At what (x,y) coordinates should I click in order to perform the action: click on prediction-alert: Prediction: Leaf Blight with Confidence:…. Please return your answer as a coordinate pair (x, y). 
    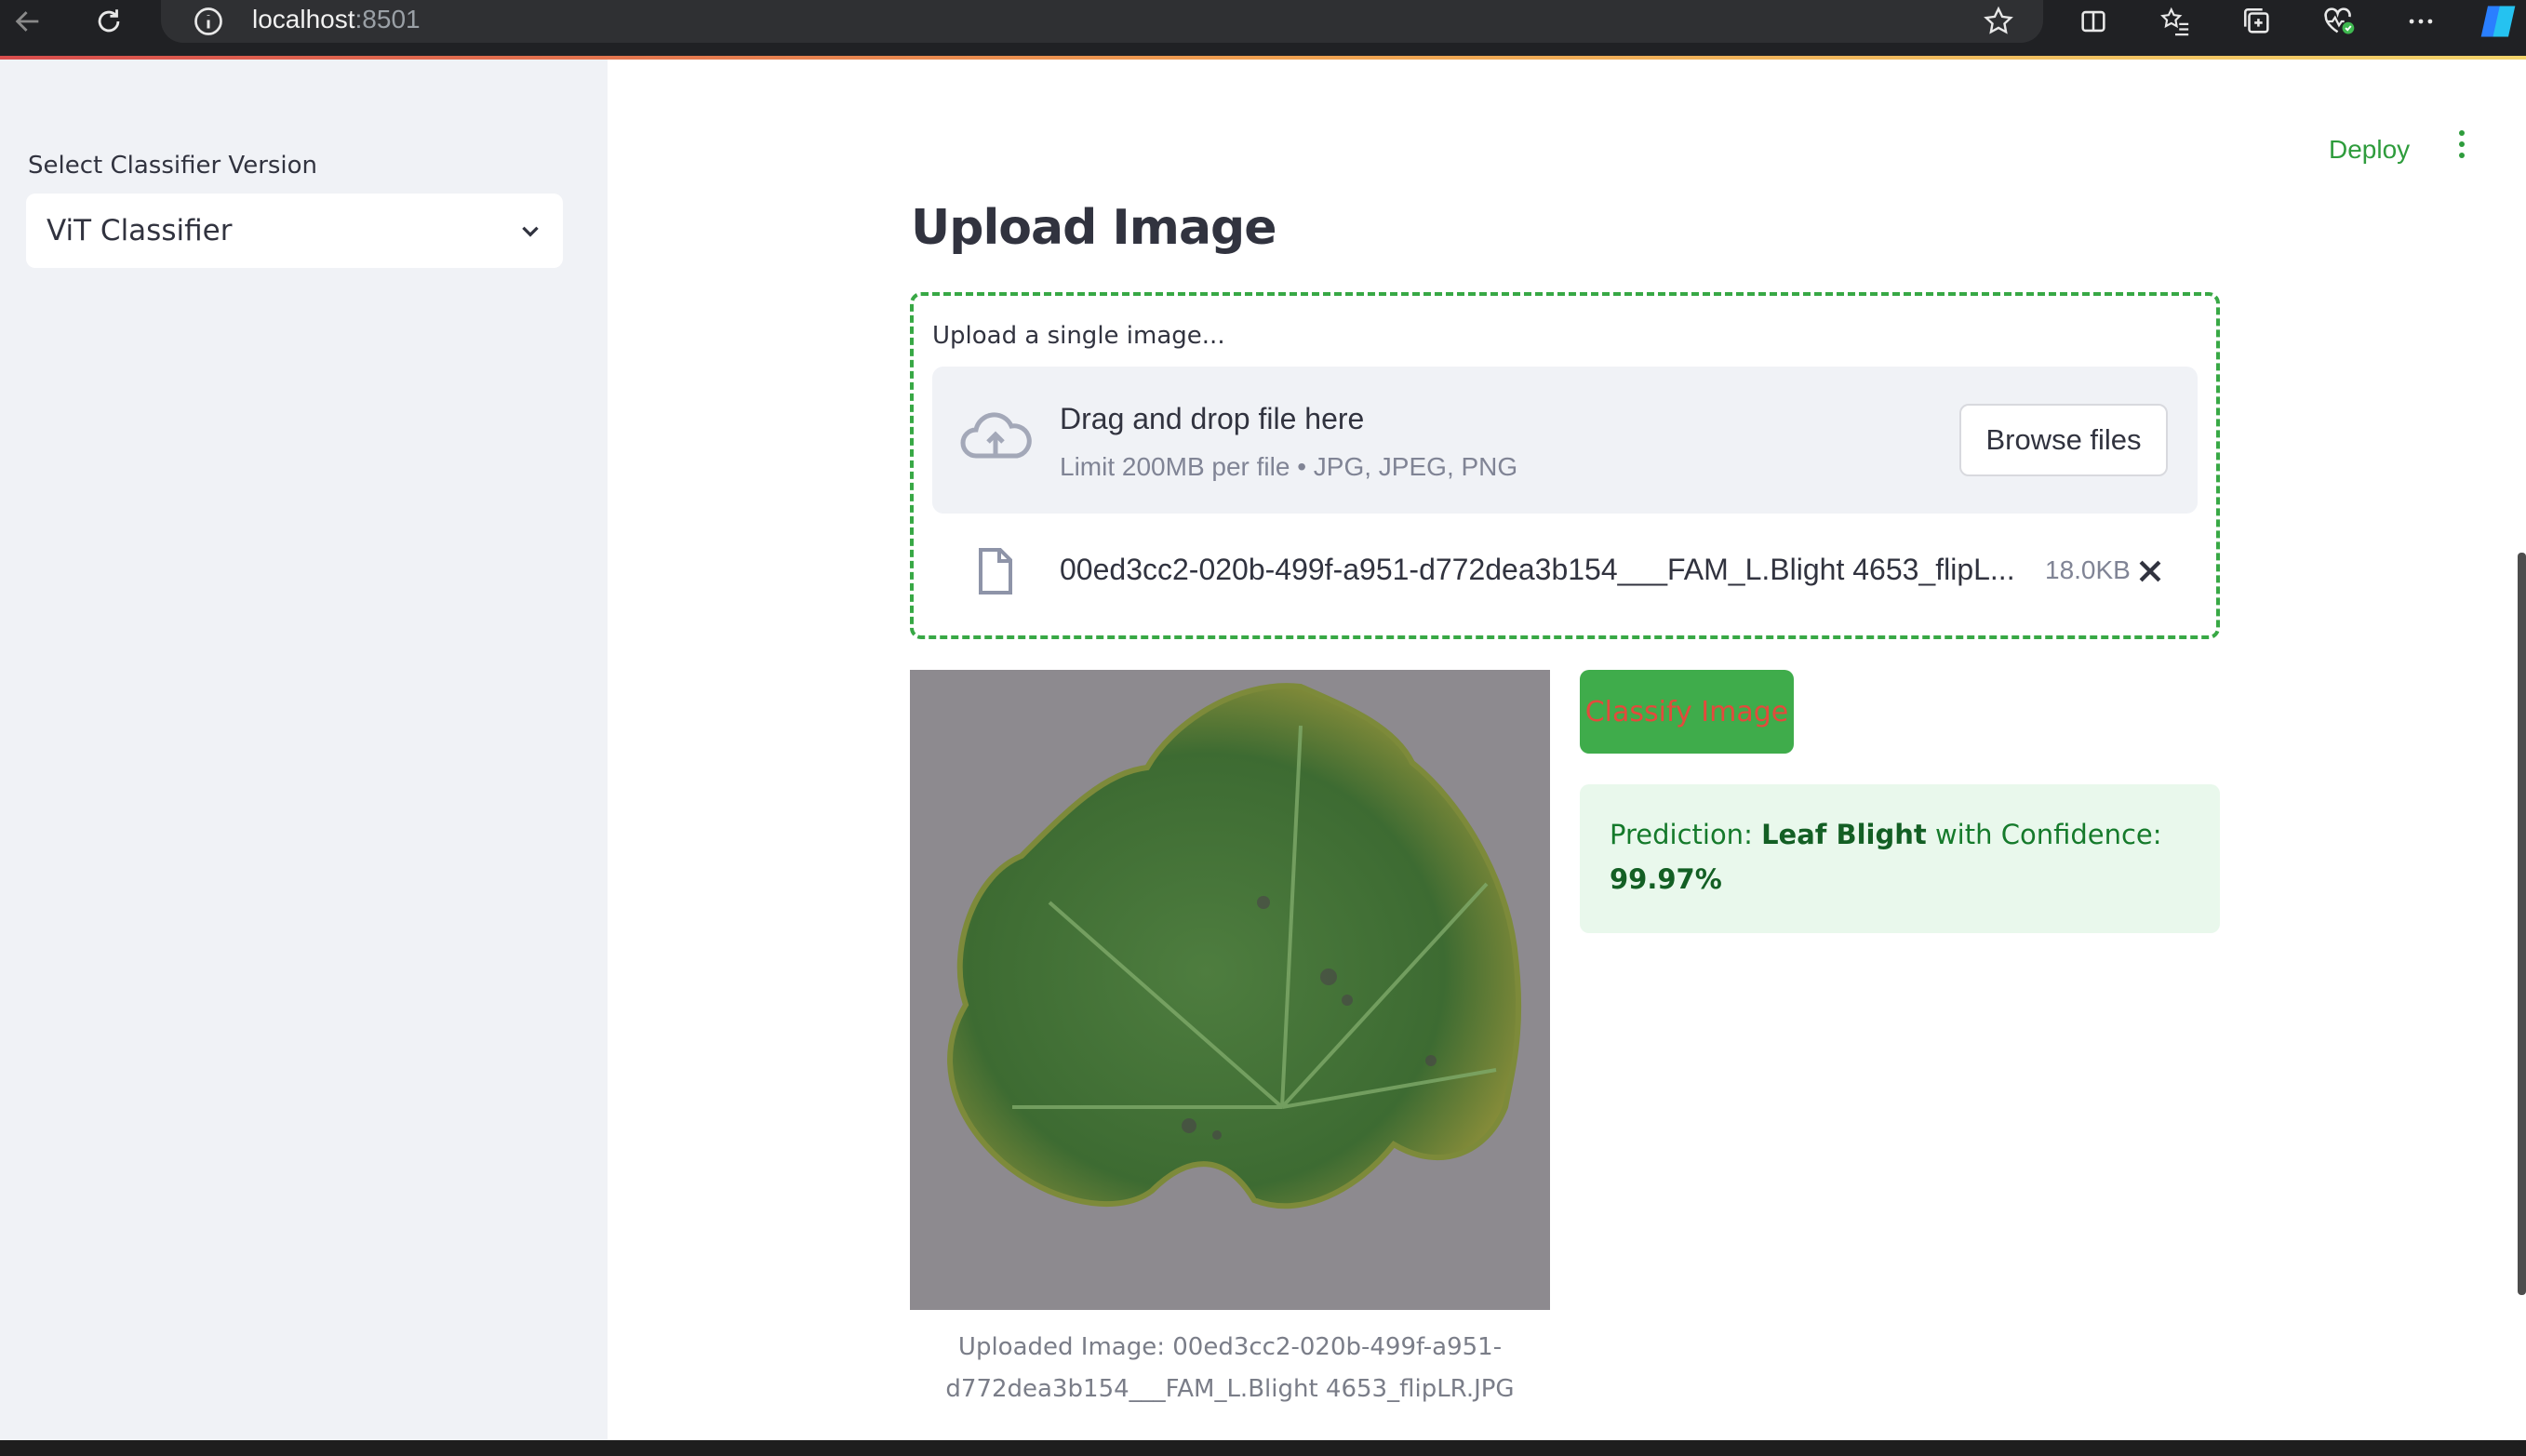
    Looking at the image, I should click on (1900, 858).